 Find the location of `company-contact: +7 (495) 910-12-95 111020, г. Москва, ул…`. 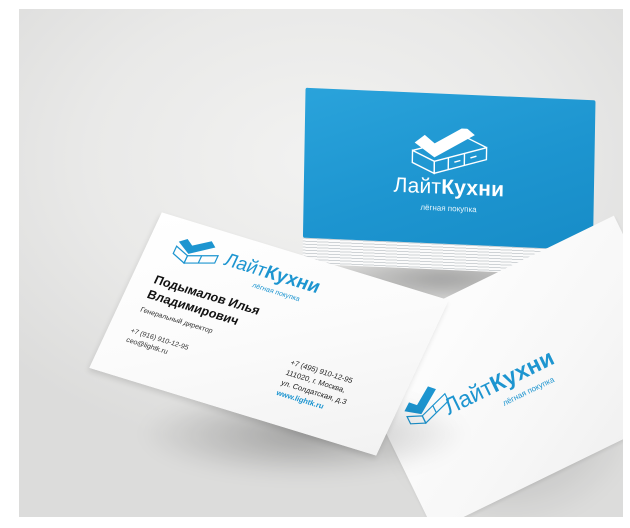

company-contact: +7 (495) 910-12-95 111020, г. Москва, ул… is located at coordinates (316, 387).